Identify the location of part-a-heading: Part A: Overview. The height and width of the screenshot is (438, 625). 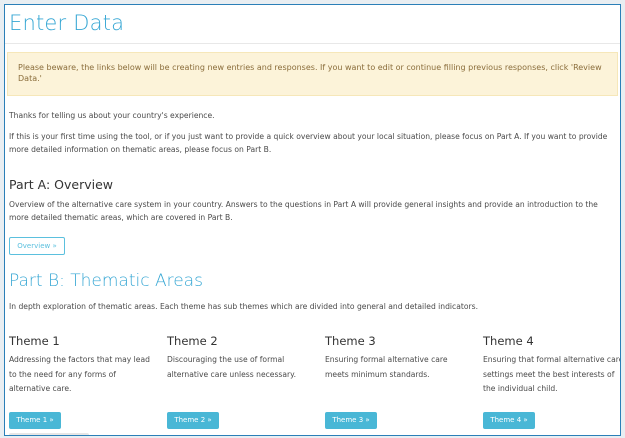
(61, 184).